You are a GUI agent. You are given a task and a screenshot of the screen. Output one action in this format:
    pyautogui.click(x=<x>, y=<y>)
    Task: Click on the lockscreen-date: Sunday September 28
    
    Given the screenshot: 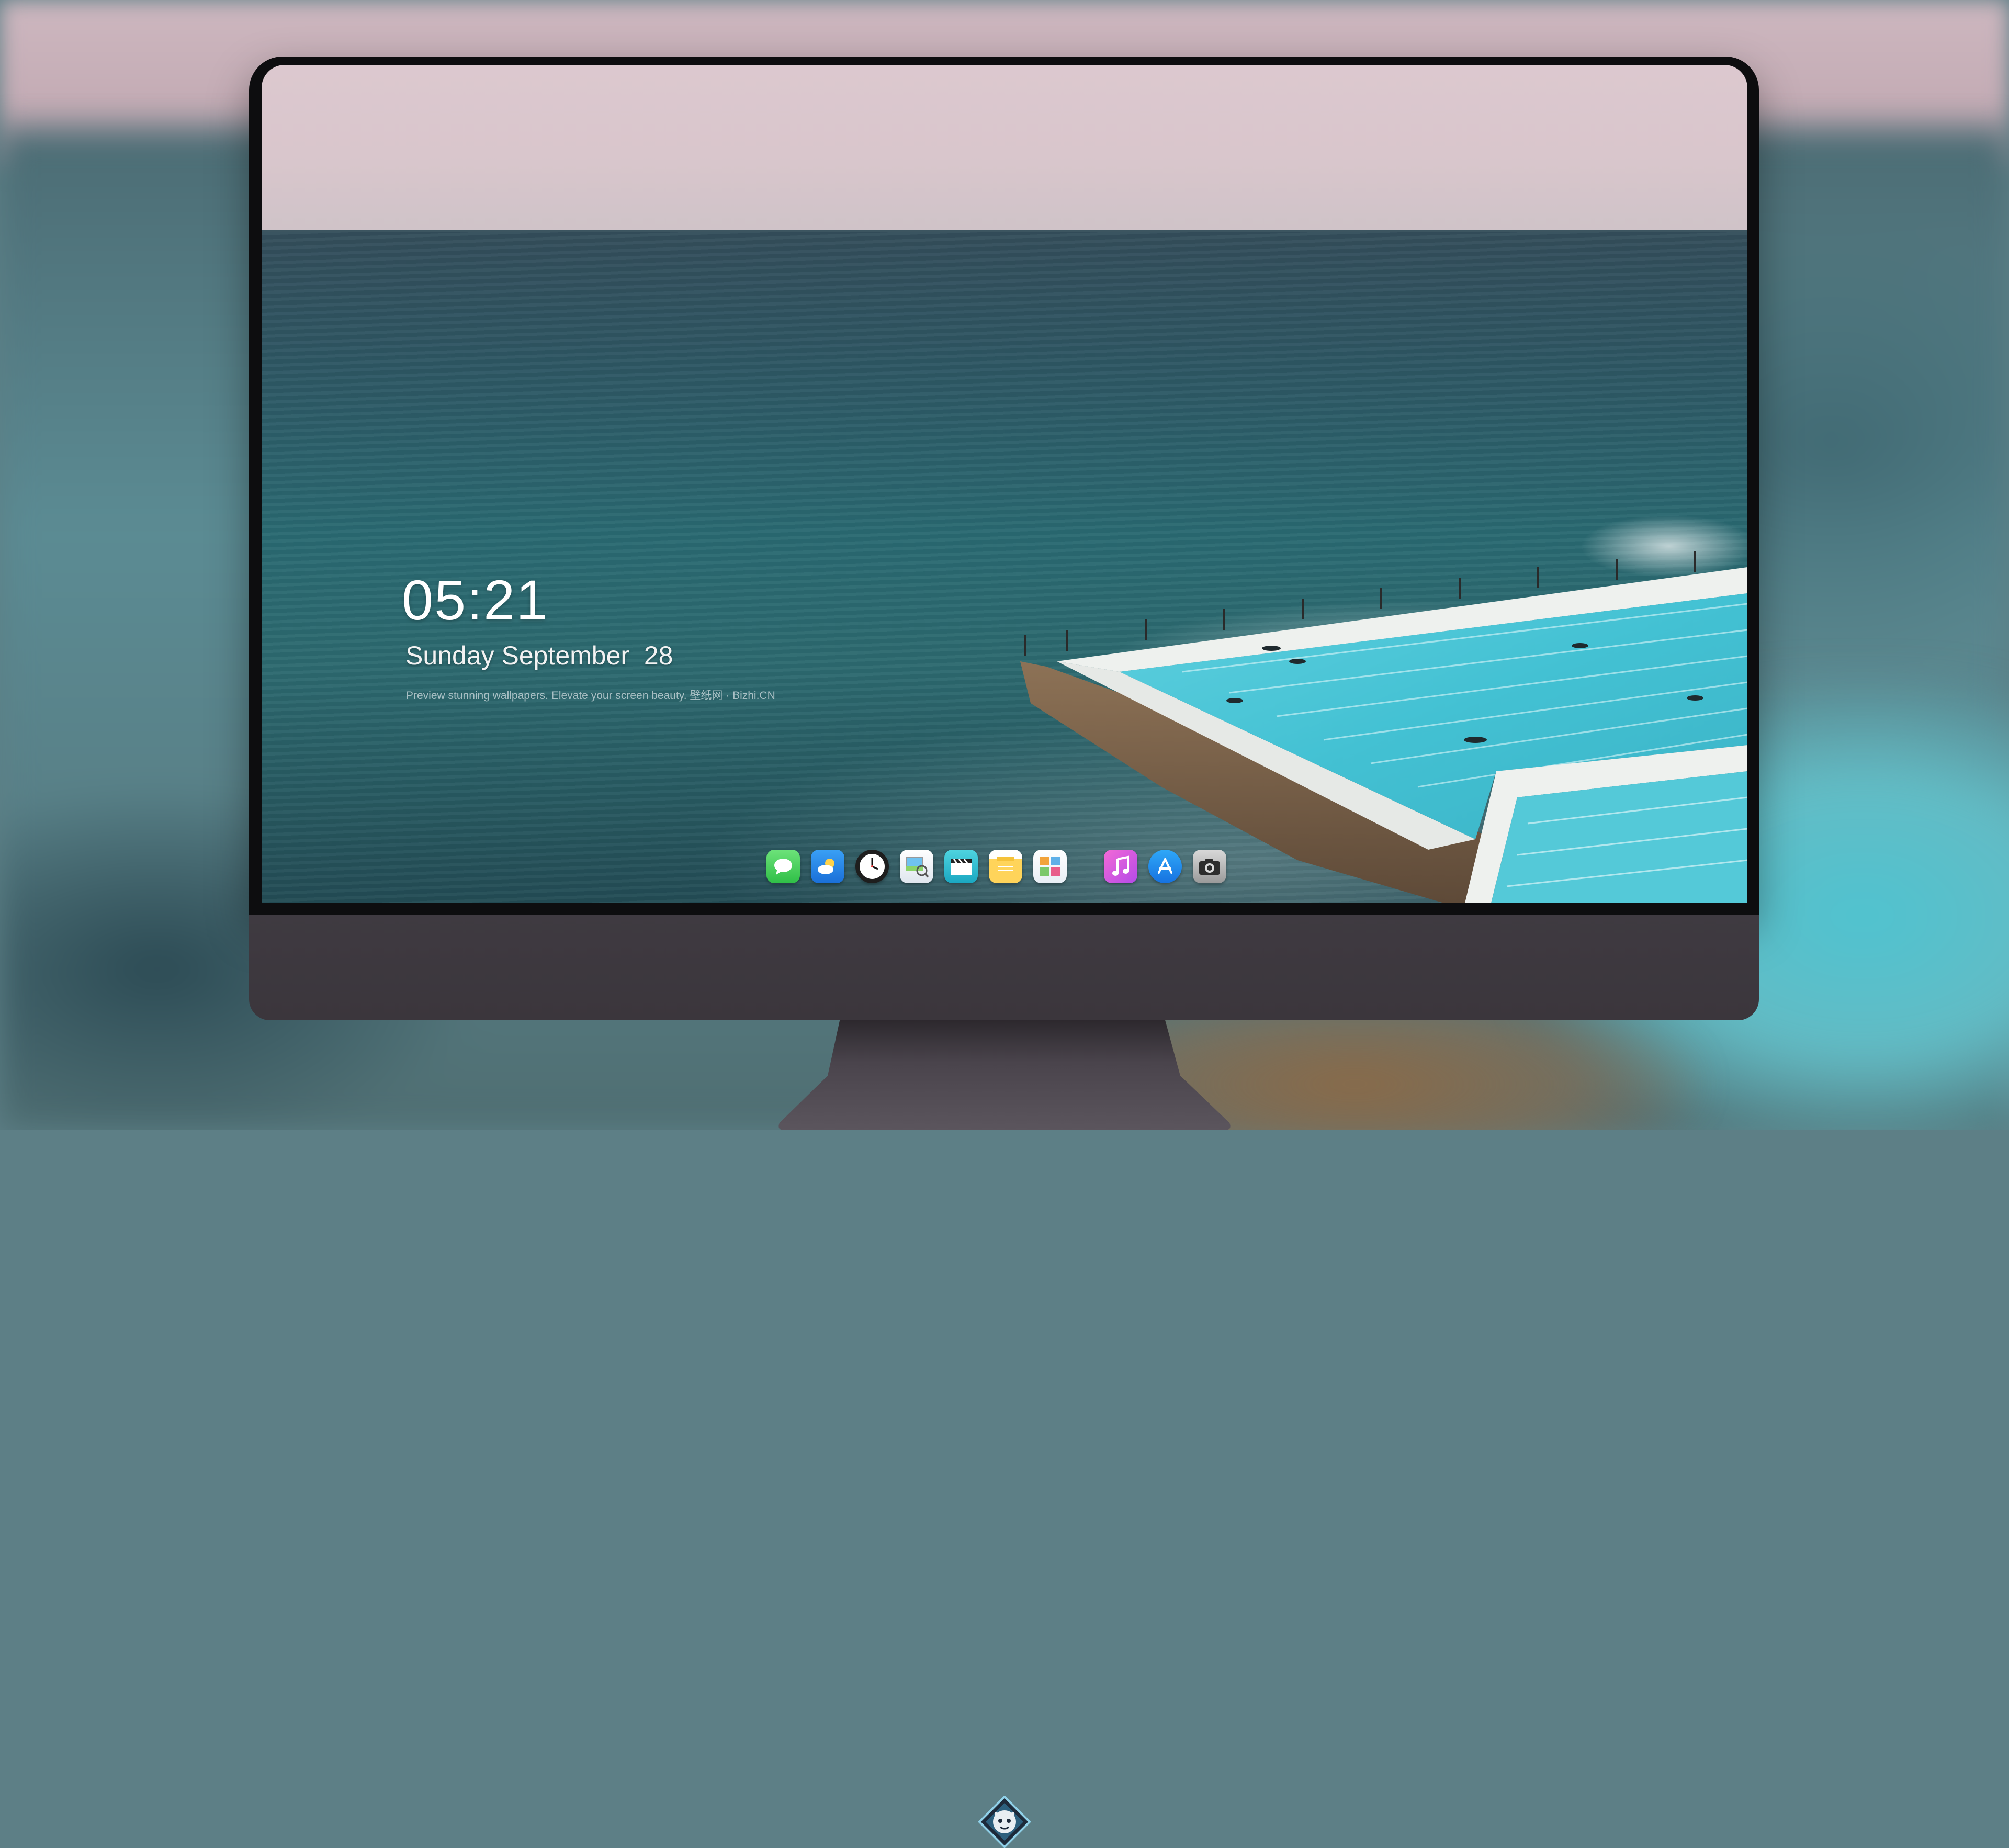 What is the action you would take?
    pyautogui.click(x=539, y=655)
    